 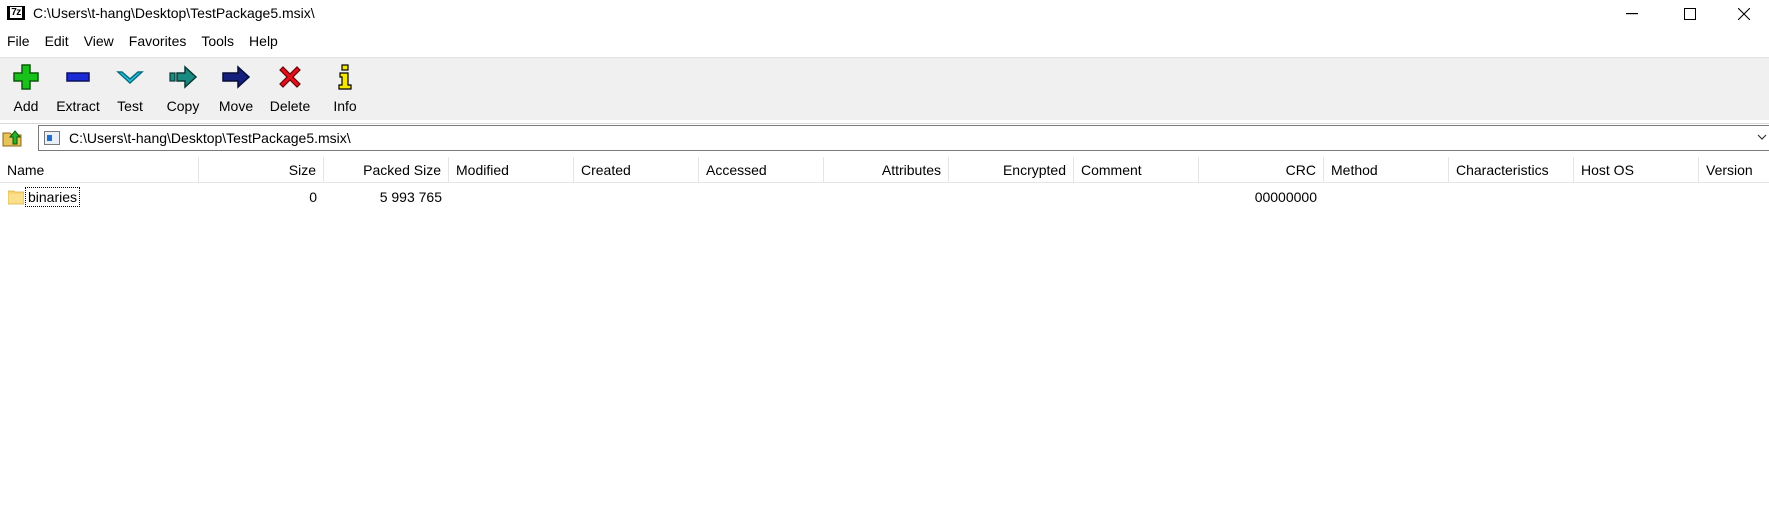 I want to click on column-header-host-os: Host OS, so click(x=1636, y=170).